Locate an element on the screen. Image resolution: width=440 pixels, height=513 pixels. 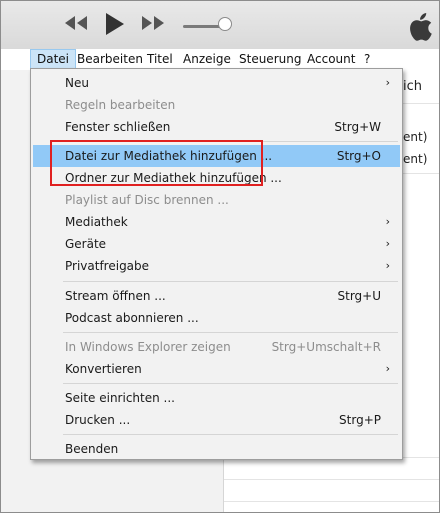
menu-item-label: Beenden is located at coordinates (92, 449).